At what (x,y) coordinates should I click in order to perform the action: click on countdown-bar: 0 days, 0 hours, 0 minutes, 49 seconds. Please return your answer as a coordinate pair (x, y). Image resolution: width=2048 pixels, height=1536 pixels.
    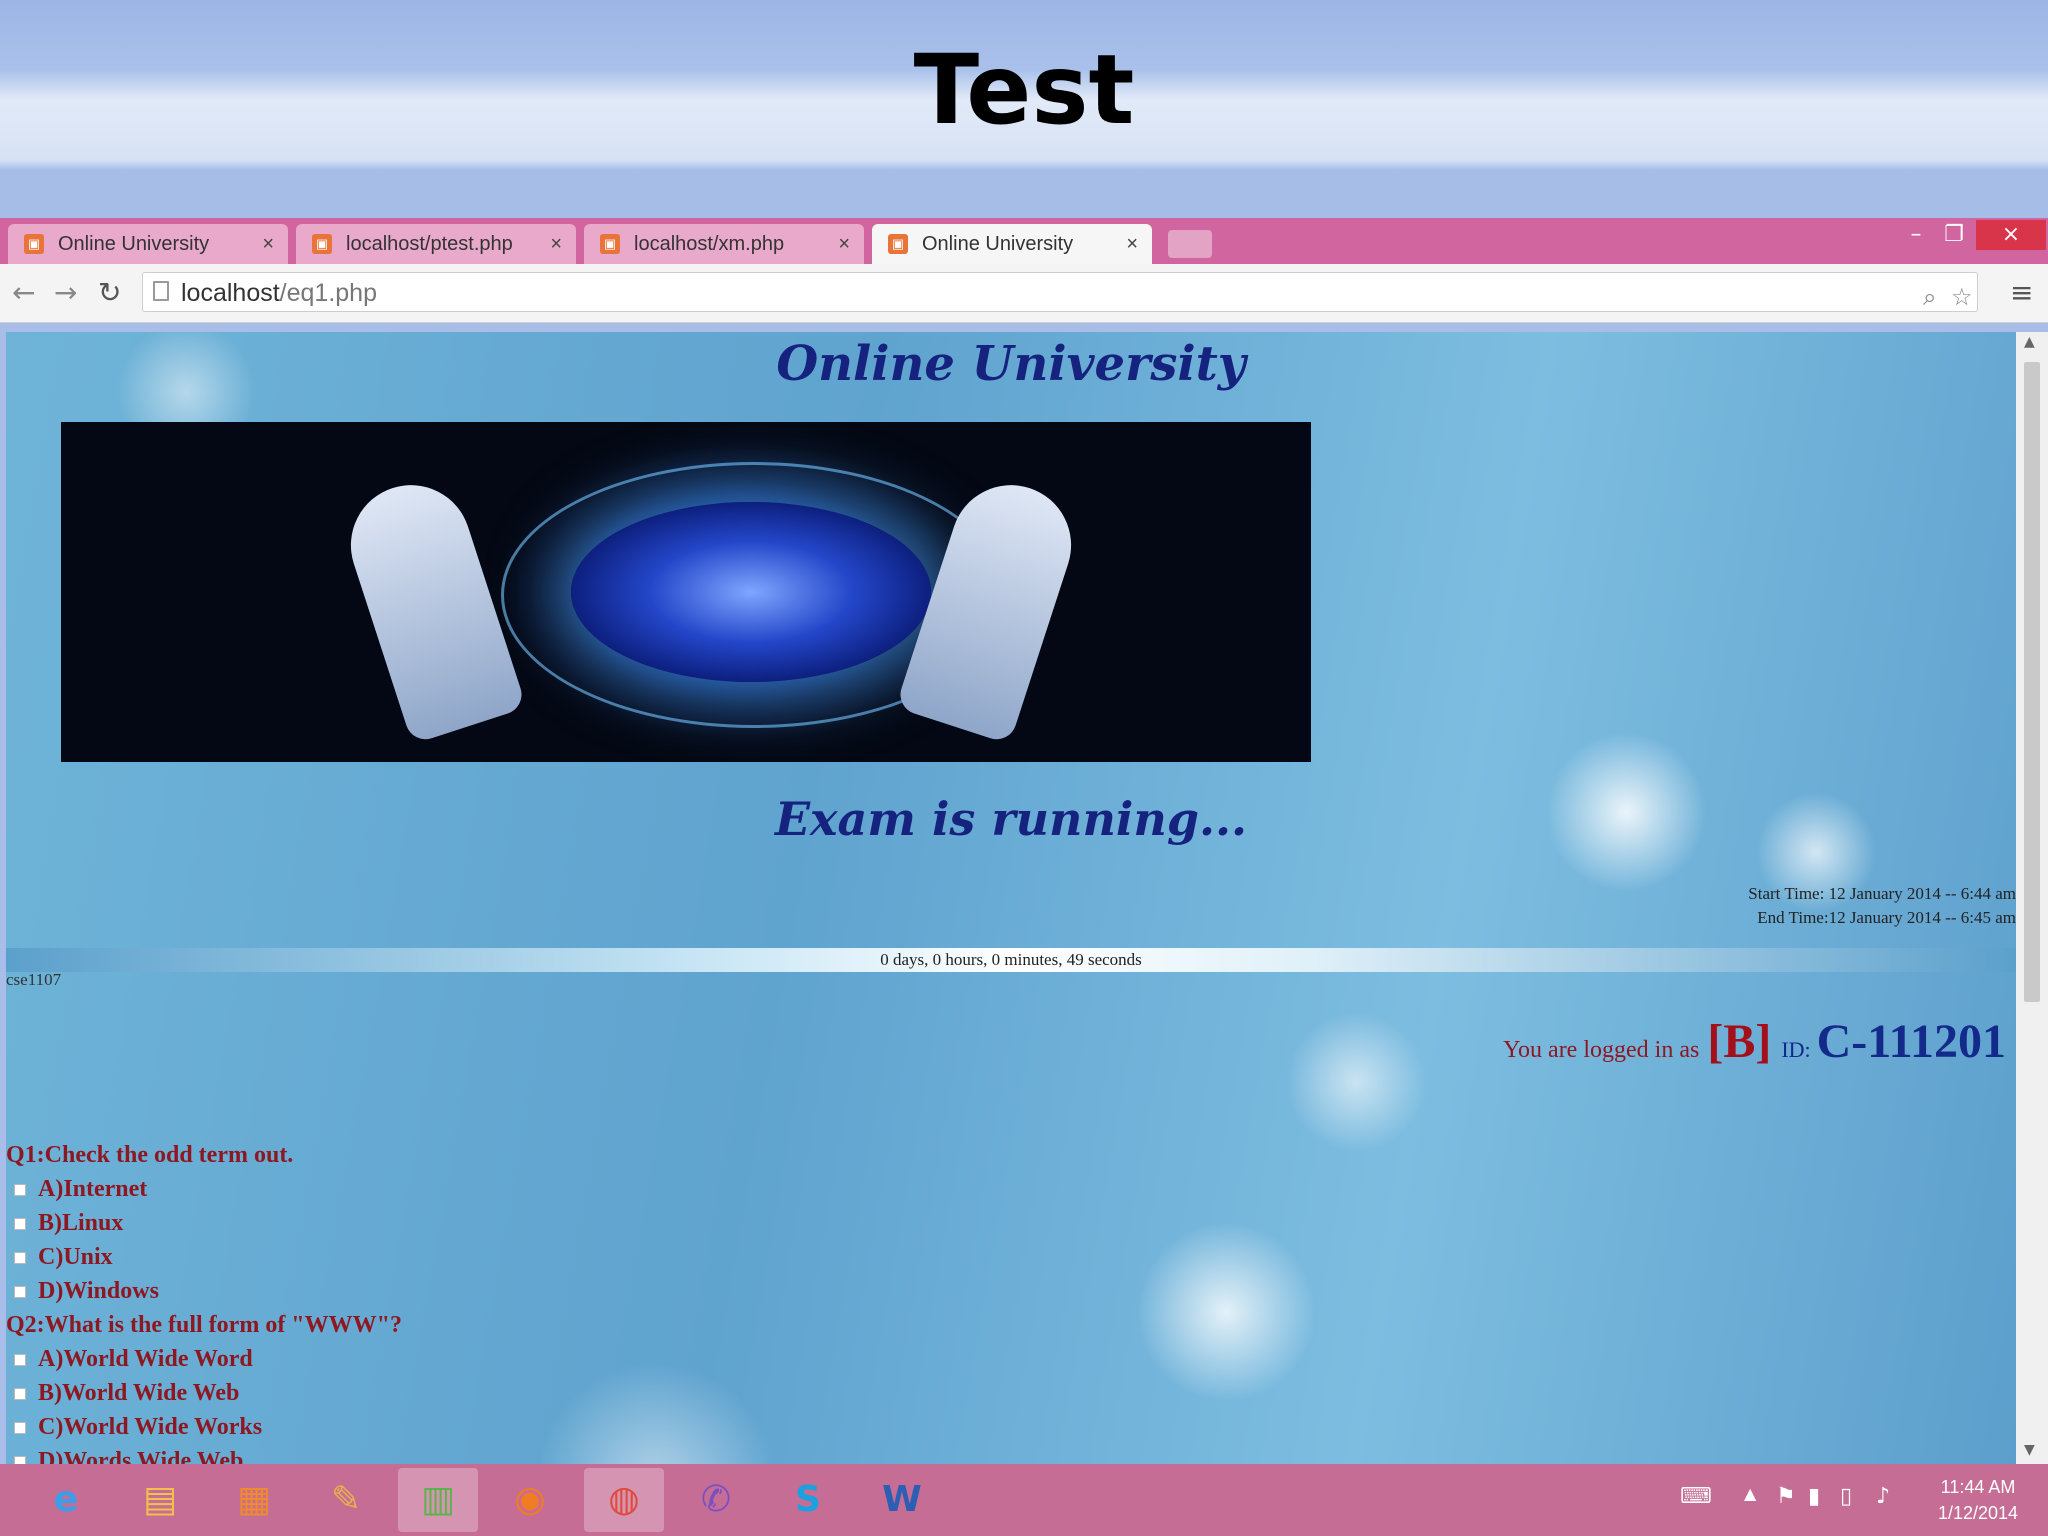
    Looking at the image, I should click on (1011, 960).